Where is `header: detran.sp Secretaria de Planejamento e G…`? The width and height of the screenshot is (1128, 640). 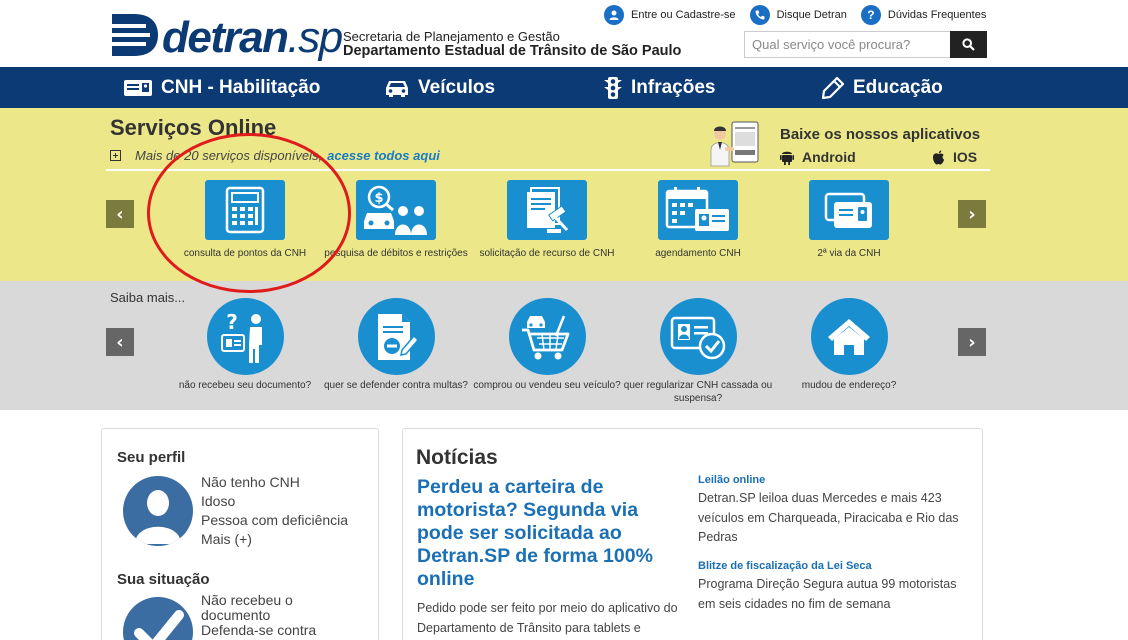
header: detran.sp Secretaria de Planejamento e G… is located at coordinates (564, 33).